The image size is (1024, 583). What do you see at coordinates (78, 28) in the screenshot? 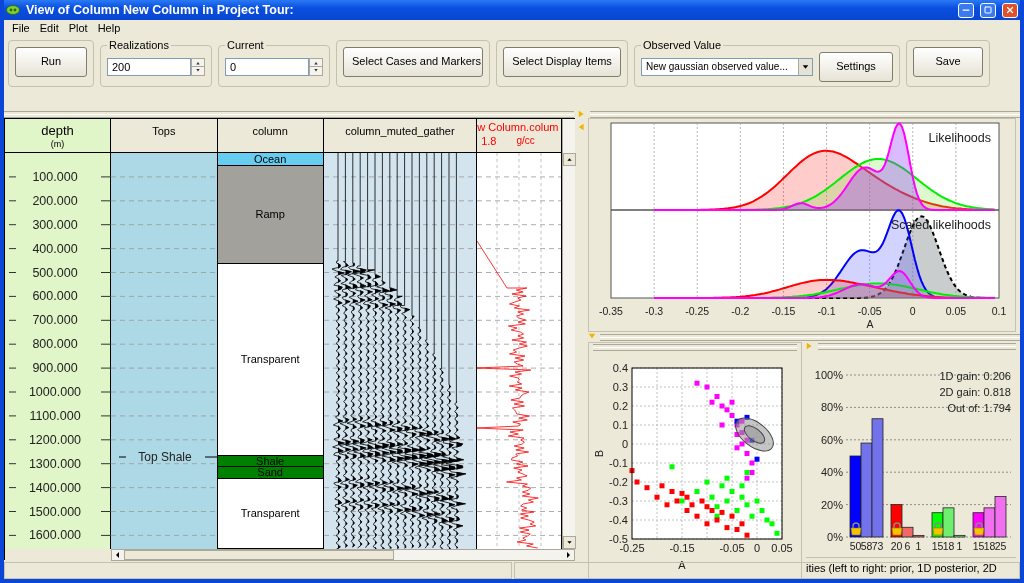
I see `menu-item: Plot` at bounding box center [78, 28].